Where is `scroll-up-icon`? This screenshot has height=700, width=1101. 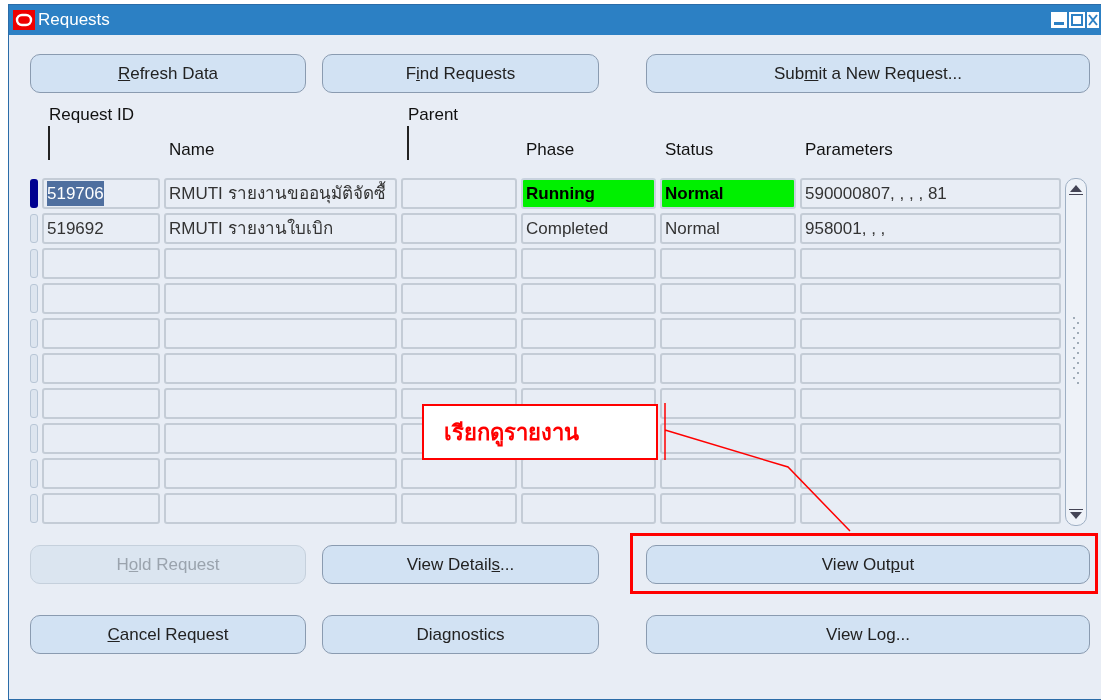
scroll-up-icon is located at coordinates (1076, 189).